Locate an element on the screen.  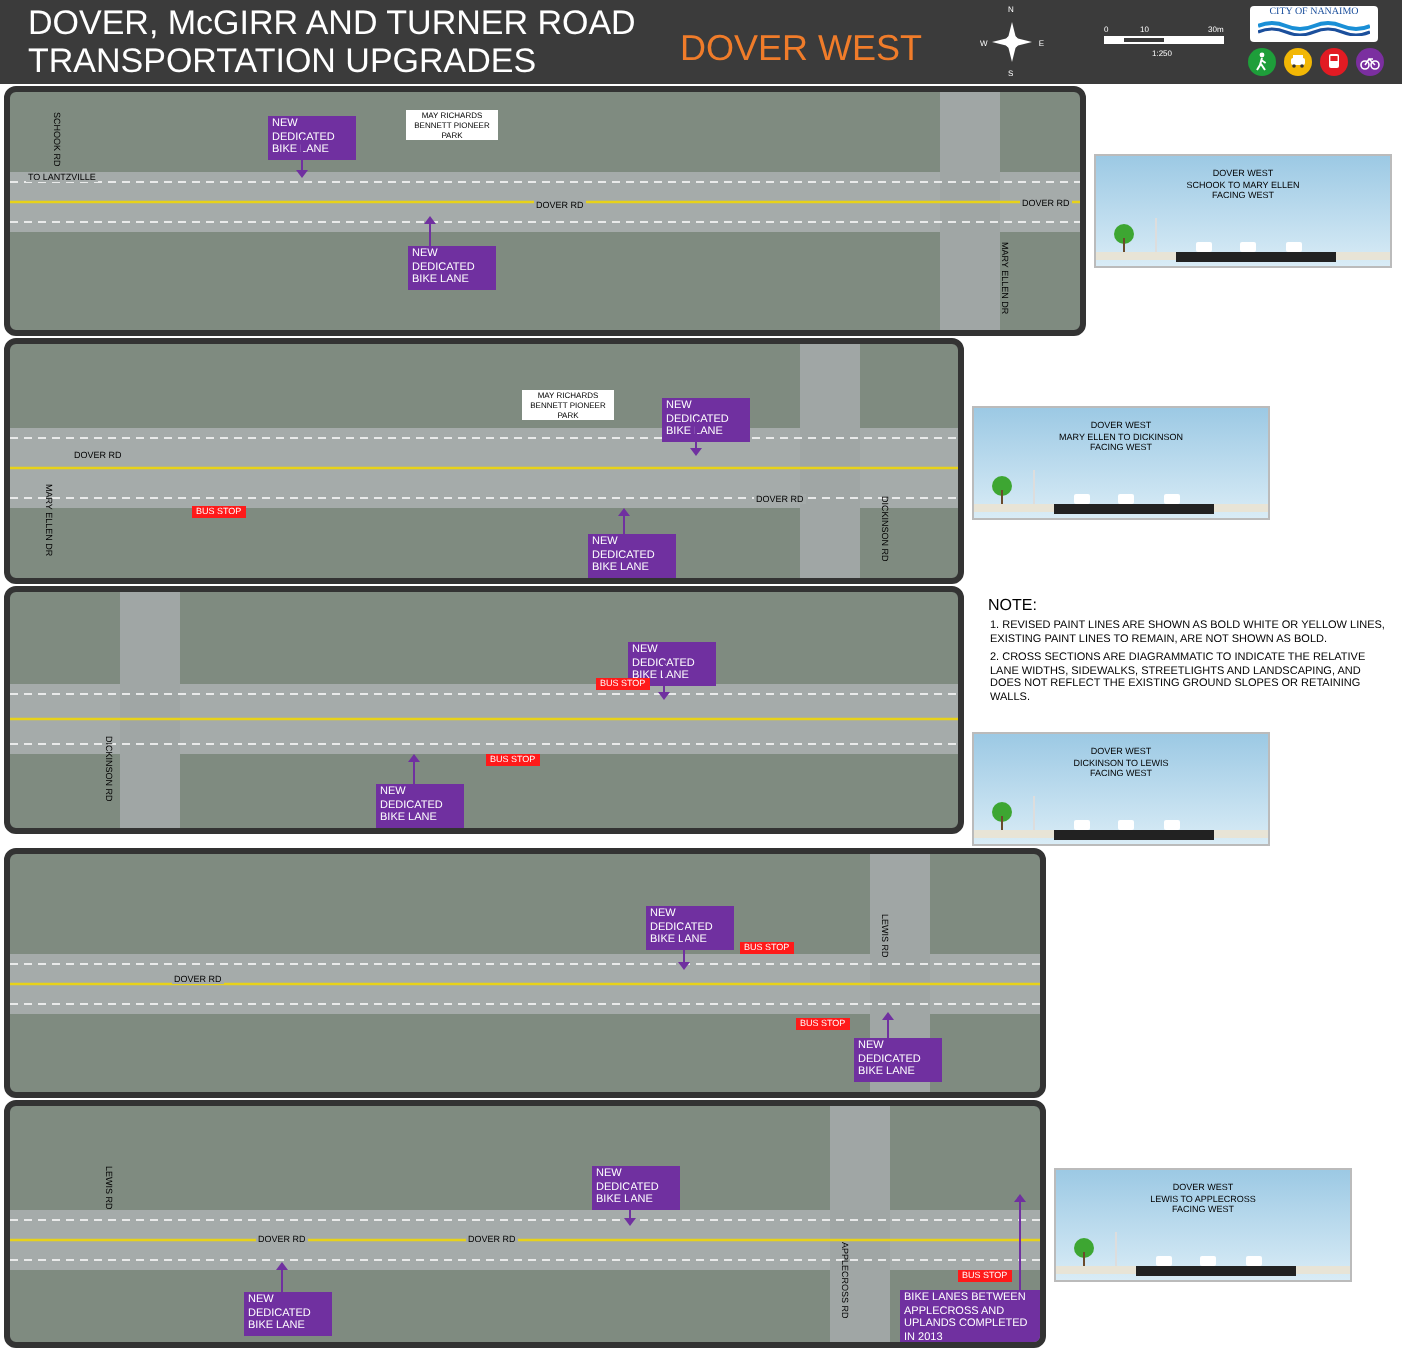
scale-bar is located at coordinates (1164, 40).